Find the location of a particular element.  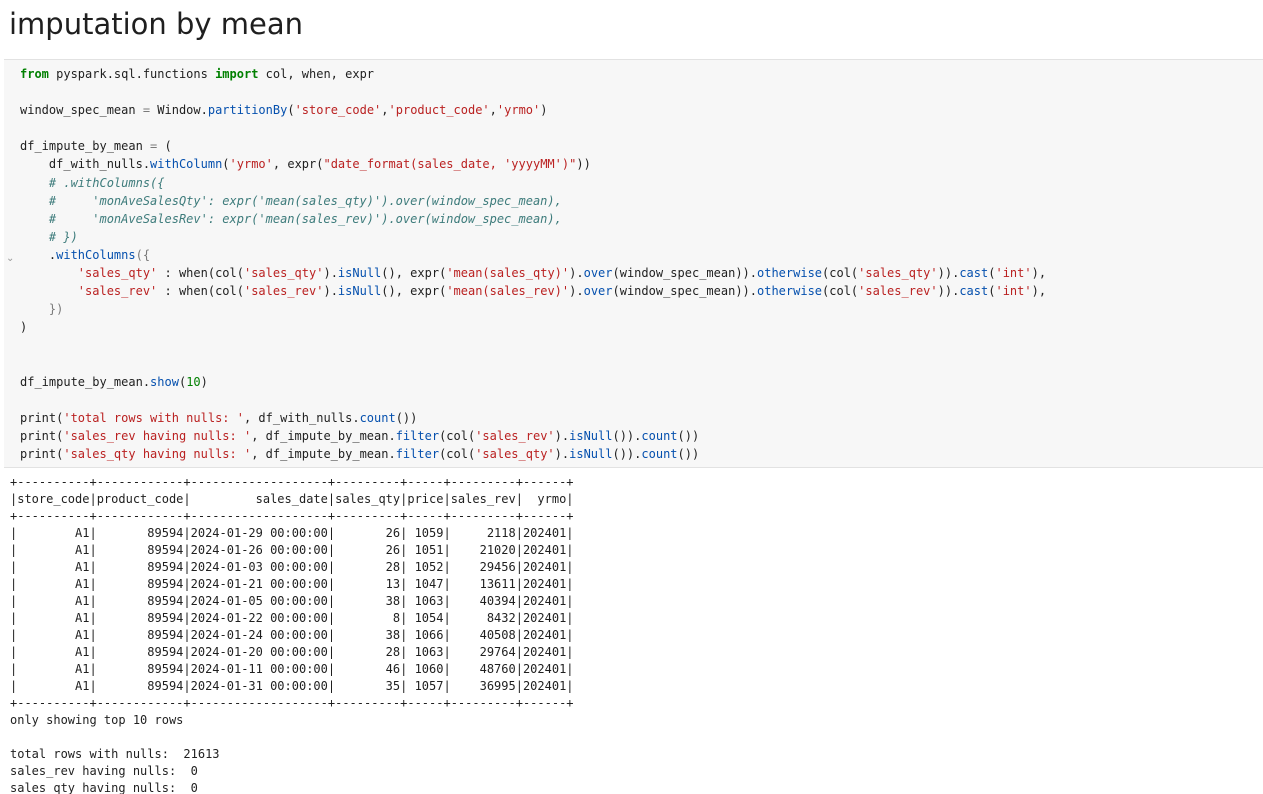

code-token: )) is located at coordinates (583, 164).